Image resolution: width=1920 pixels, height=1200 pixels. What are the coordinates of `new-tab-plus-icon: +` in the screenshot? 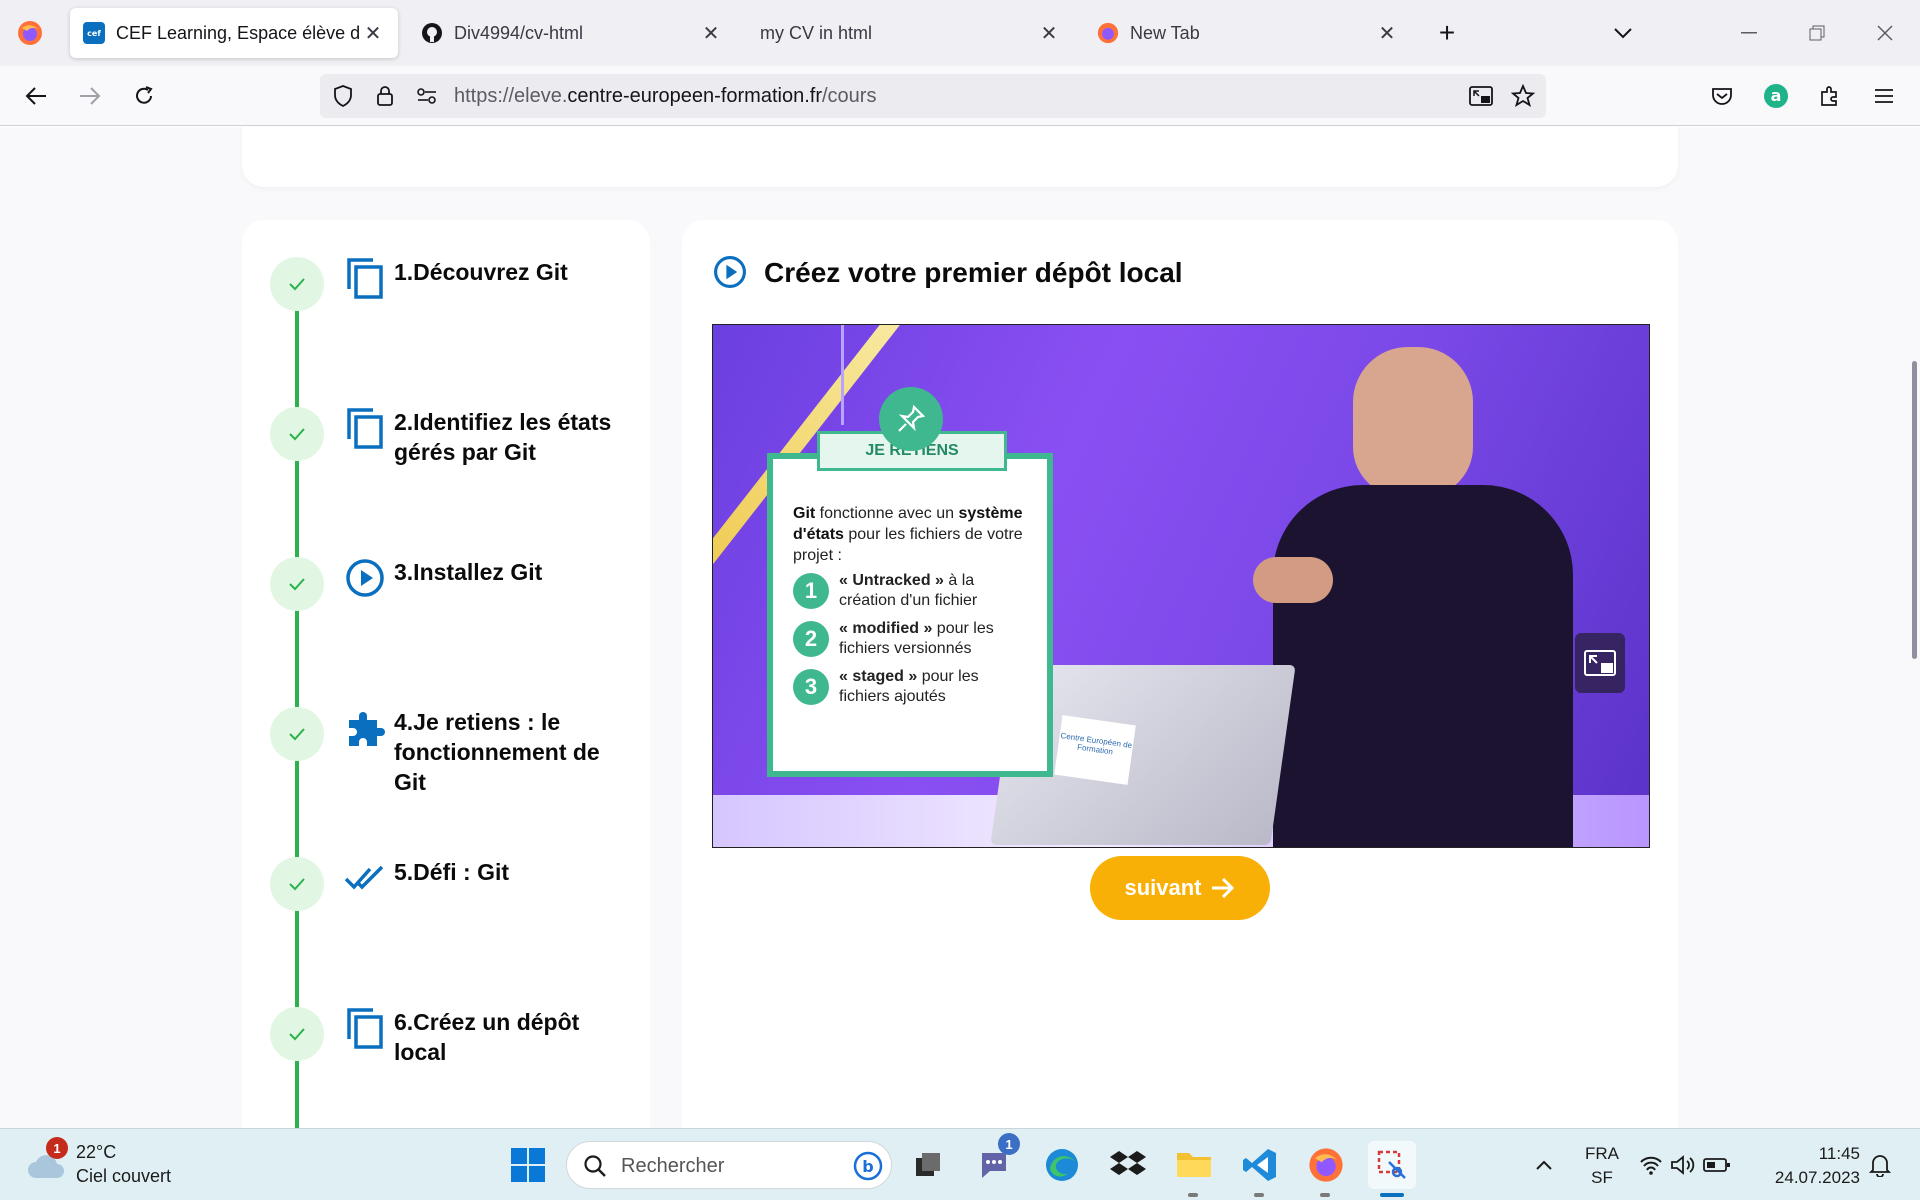 It's located at (1447, 33).